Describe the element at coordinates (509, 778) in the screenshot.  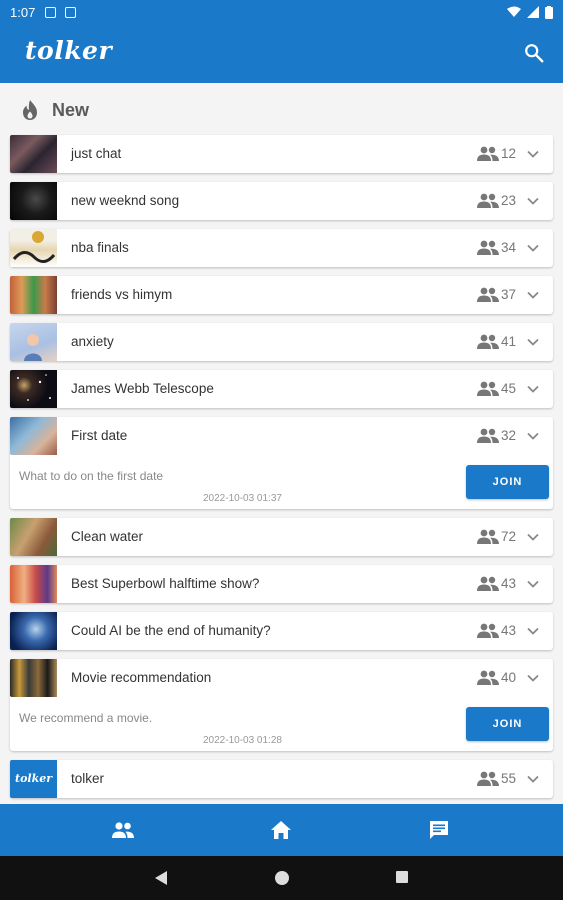
I see `member-count: 55` at that location.